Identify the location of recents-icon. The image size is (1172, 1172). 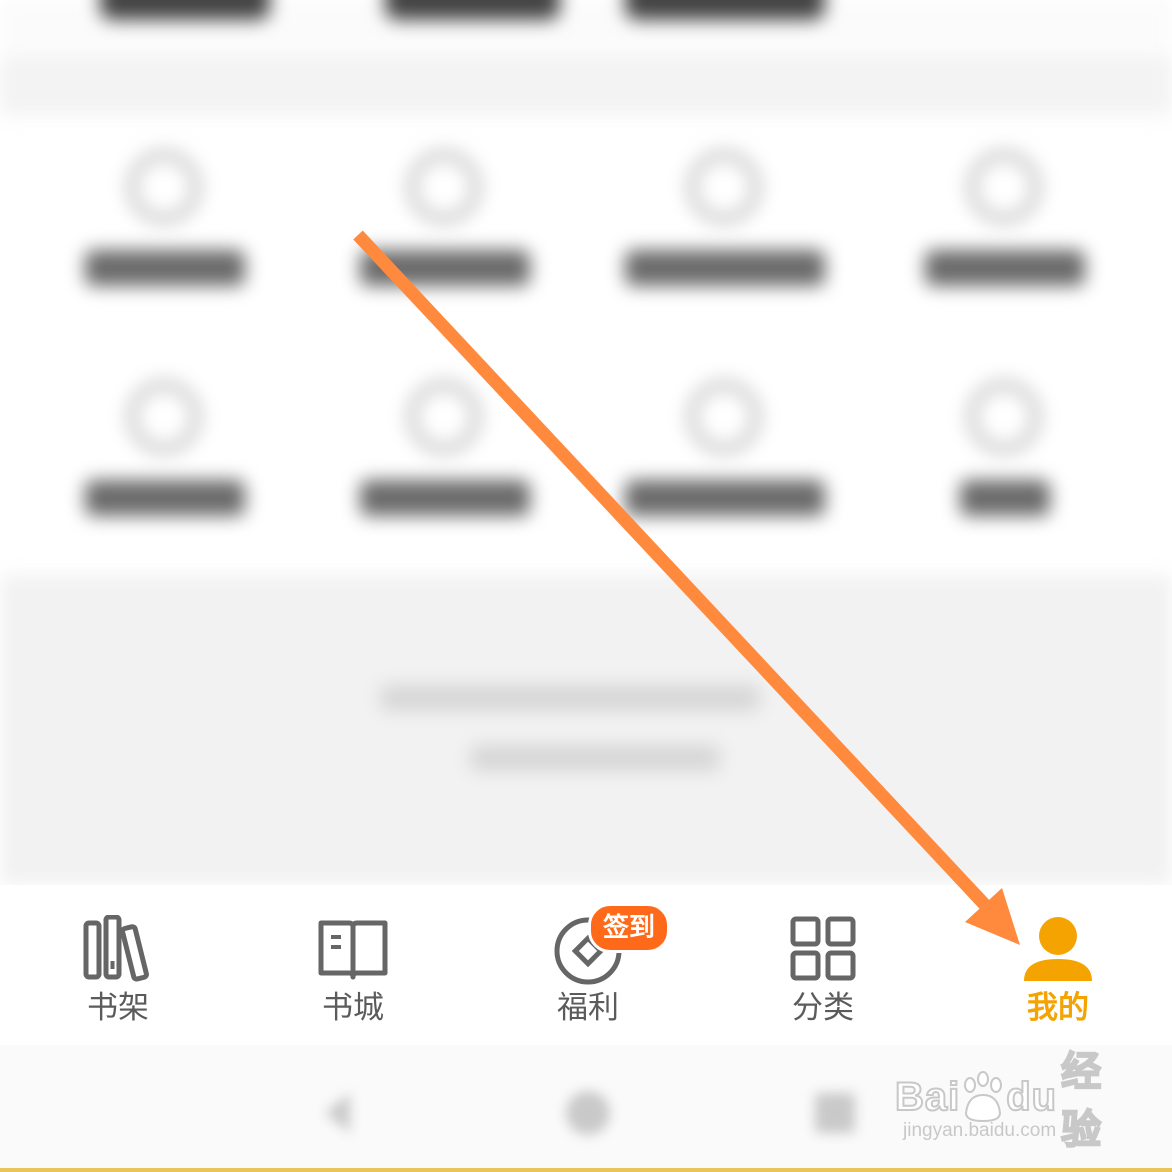
(835, 1113).